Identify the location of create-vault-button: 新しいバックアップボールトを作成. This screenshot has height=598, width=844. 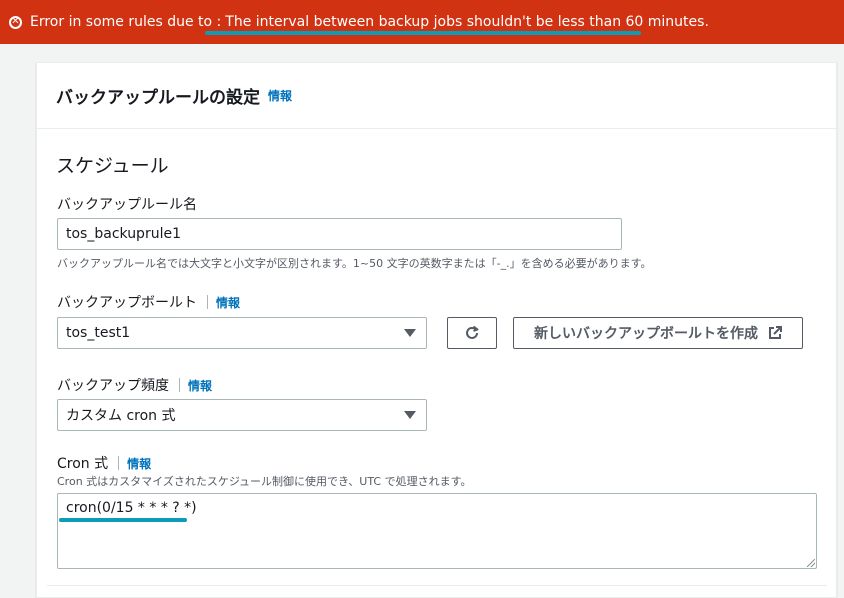
(658, 333).